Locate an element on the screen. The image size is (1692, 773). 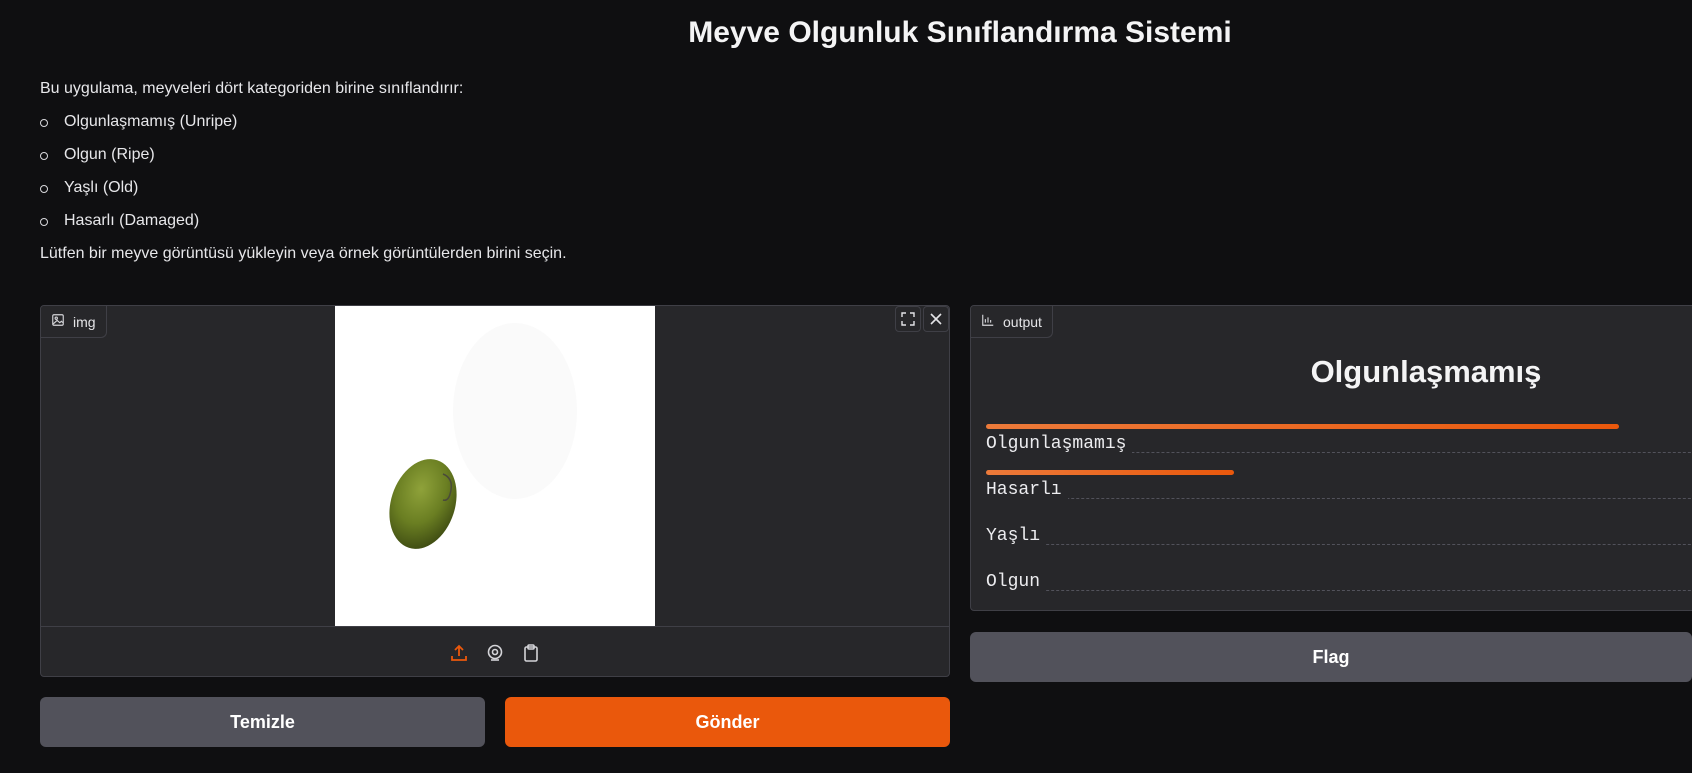
fullscreen-button is located at coordinates (908, 319).